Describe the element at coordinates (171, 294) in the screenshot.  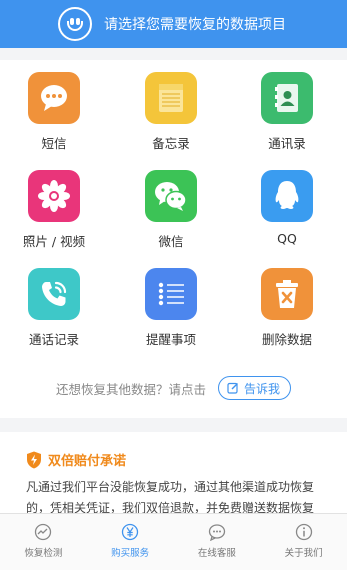
I see `reminders-icon` at that location.